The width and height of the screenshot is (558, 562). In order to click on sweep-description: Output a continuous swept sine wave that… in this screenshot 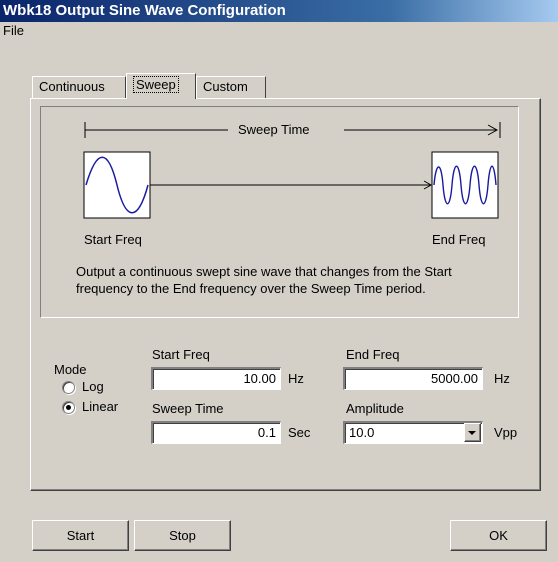, I will do `click(264, 280)`.